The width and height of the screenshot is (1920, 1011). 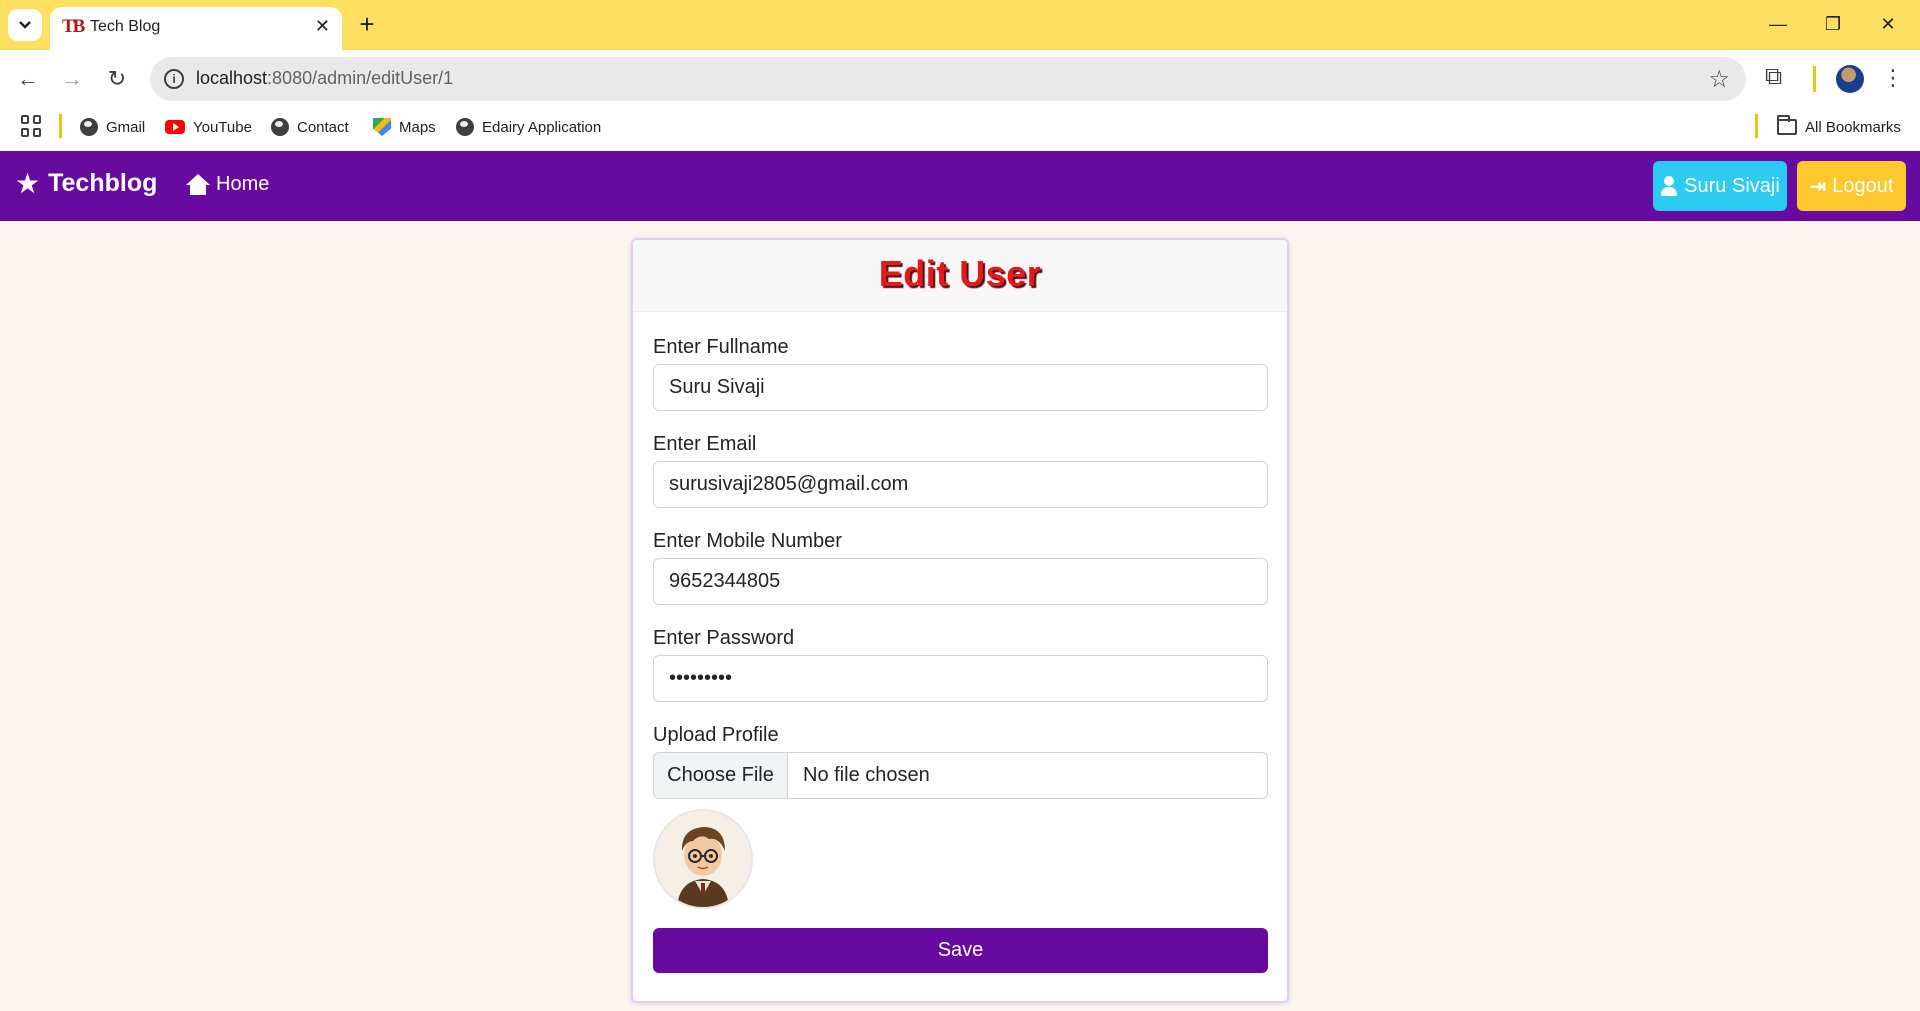 What do you see at coordinates (960, 484) in the screenshot?
I see `email-input` at bounding box center [960, 484].